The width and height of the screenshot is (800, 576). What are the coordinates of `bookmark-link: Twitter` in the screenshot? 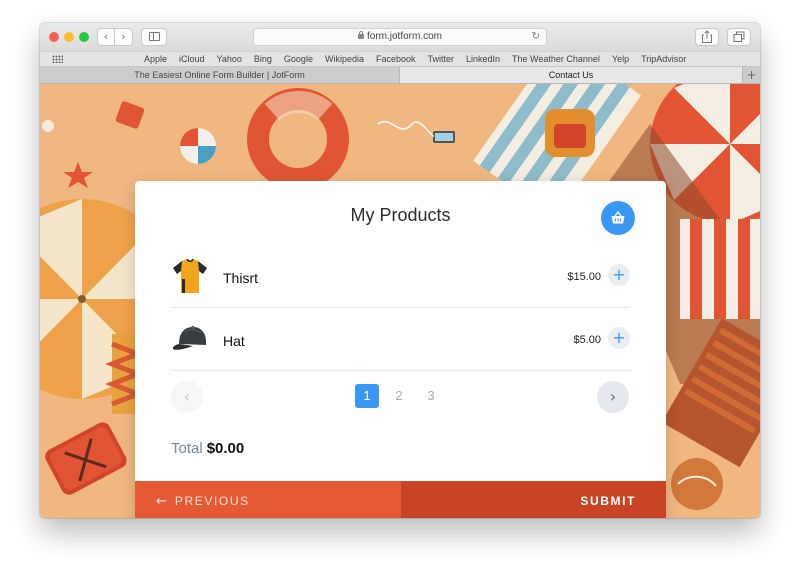 It's located at (441, 59).